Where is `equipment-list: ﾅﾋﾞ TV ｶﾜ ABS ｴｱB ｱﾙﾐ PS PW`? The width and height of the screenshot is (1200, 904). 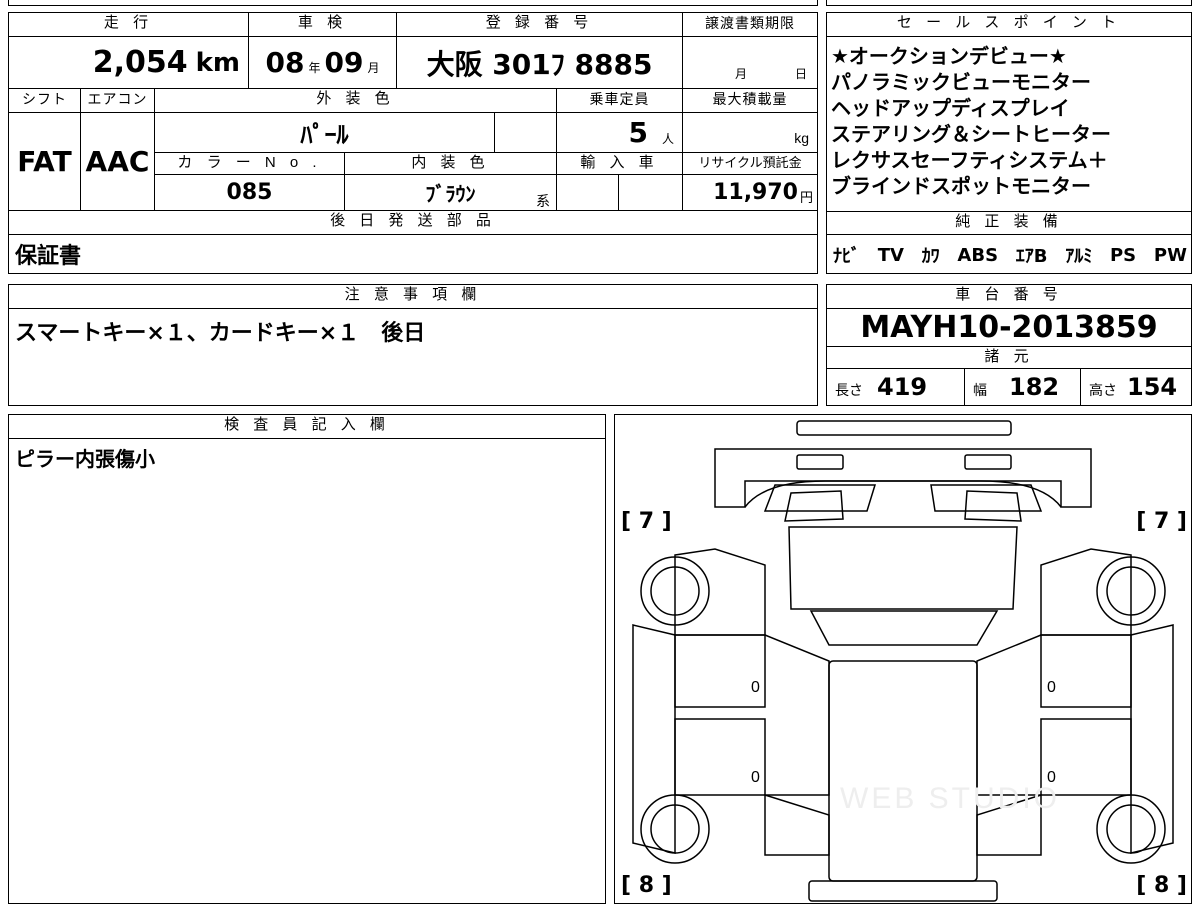 equipment-list: ﾅﾋﾞ TV ｶﾜ ABS ｴｱB ｱﾙﾐ PS PW is located at coordinates (1010, 255).